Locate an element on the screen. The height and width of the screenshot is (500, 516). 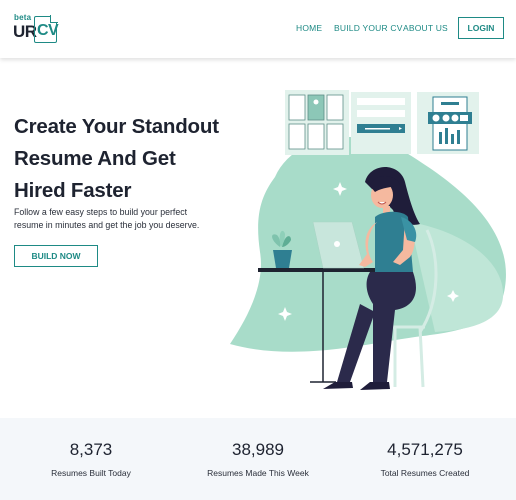
stat-today: 8,373 Resumes Built Today is located at coordinates (91, 459).